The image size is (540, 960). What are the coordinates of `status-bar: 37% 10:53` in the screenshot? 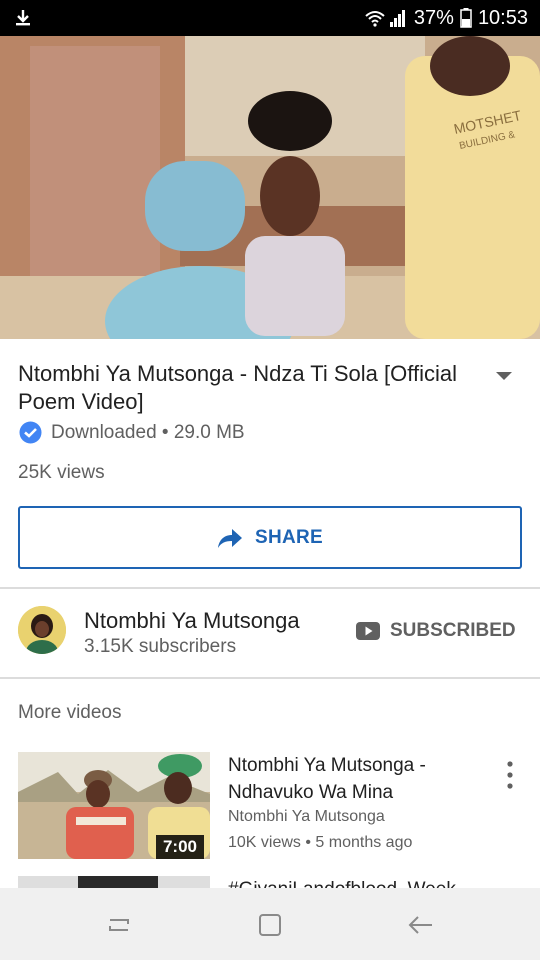 It's located at (270, 18).